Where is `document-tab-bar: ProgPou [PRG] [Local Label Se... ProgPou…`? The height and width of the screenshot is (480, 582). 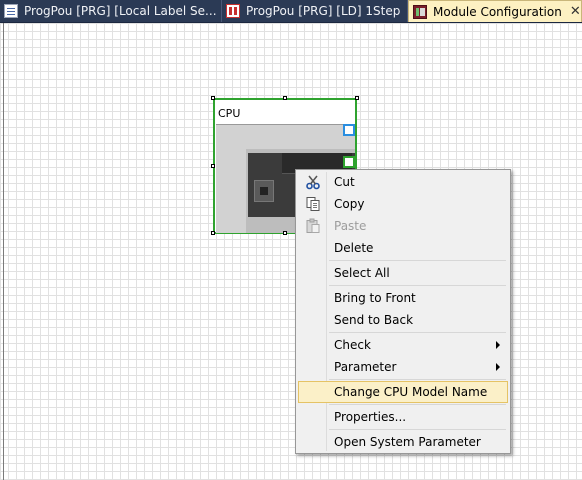
document-tab-bar: ProgPou [PRG] [Local Label Se... ProgPou… is located at coordinates (291, 11).